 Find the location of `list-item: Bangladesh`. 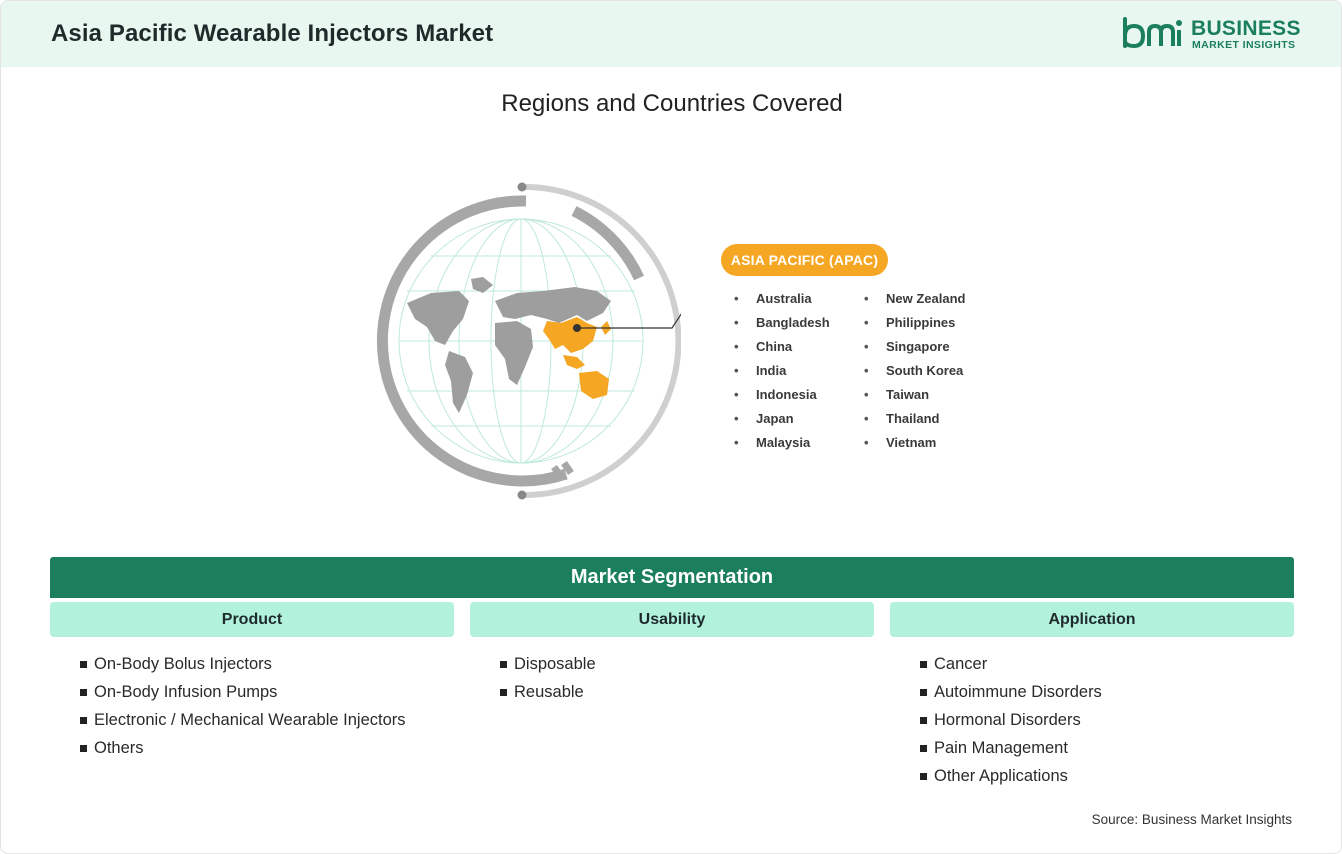

list-item: Bangladesh is located at coordinates (782, 325).